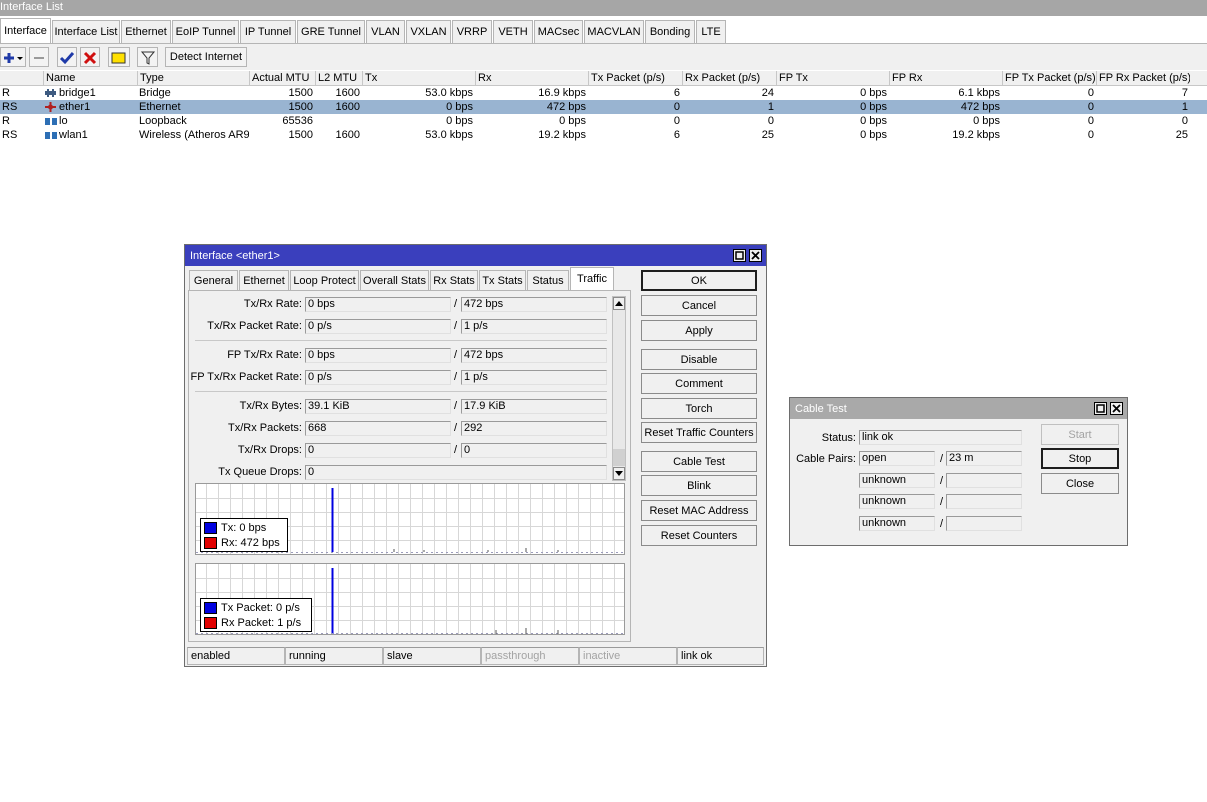 This screenshot has height=802, width=1207. What do you see at coordinates (378, 355) in the screenshot?
I see `fp-tx-rate-field: 0 bps` at bounding box center [378, 355].